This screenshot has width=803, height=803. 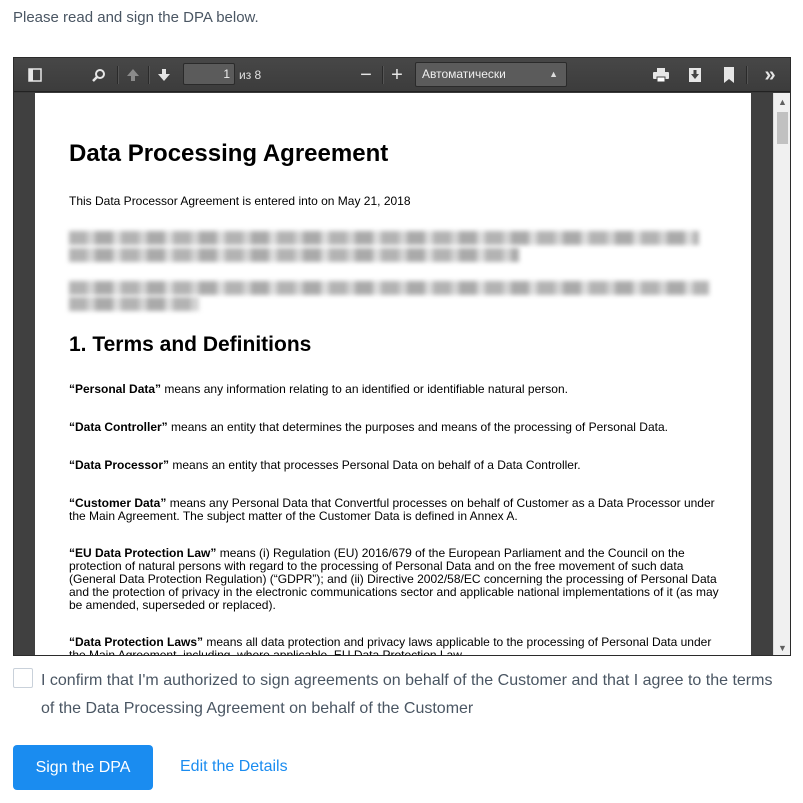 What do you see at coordinates (115, 389) in the screenshot?
I see `definition-term: “Personal Data”` at bounding box center [115, 389].